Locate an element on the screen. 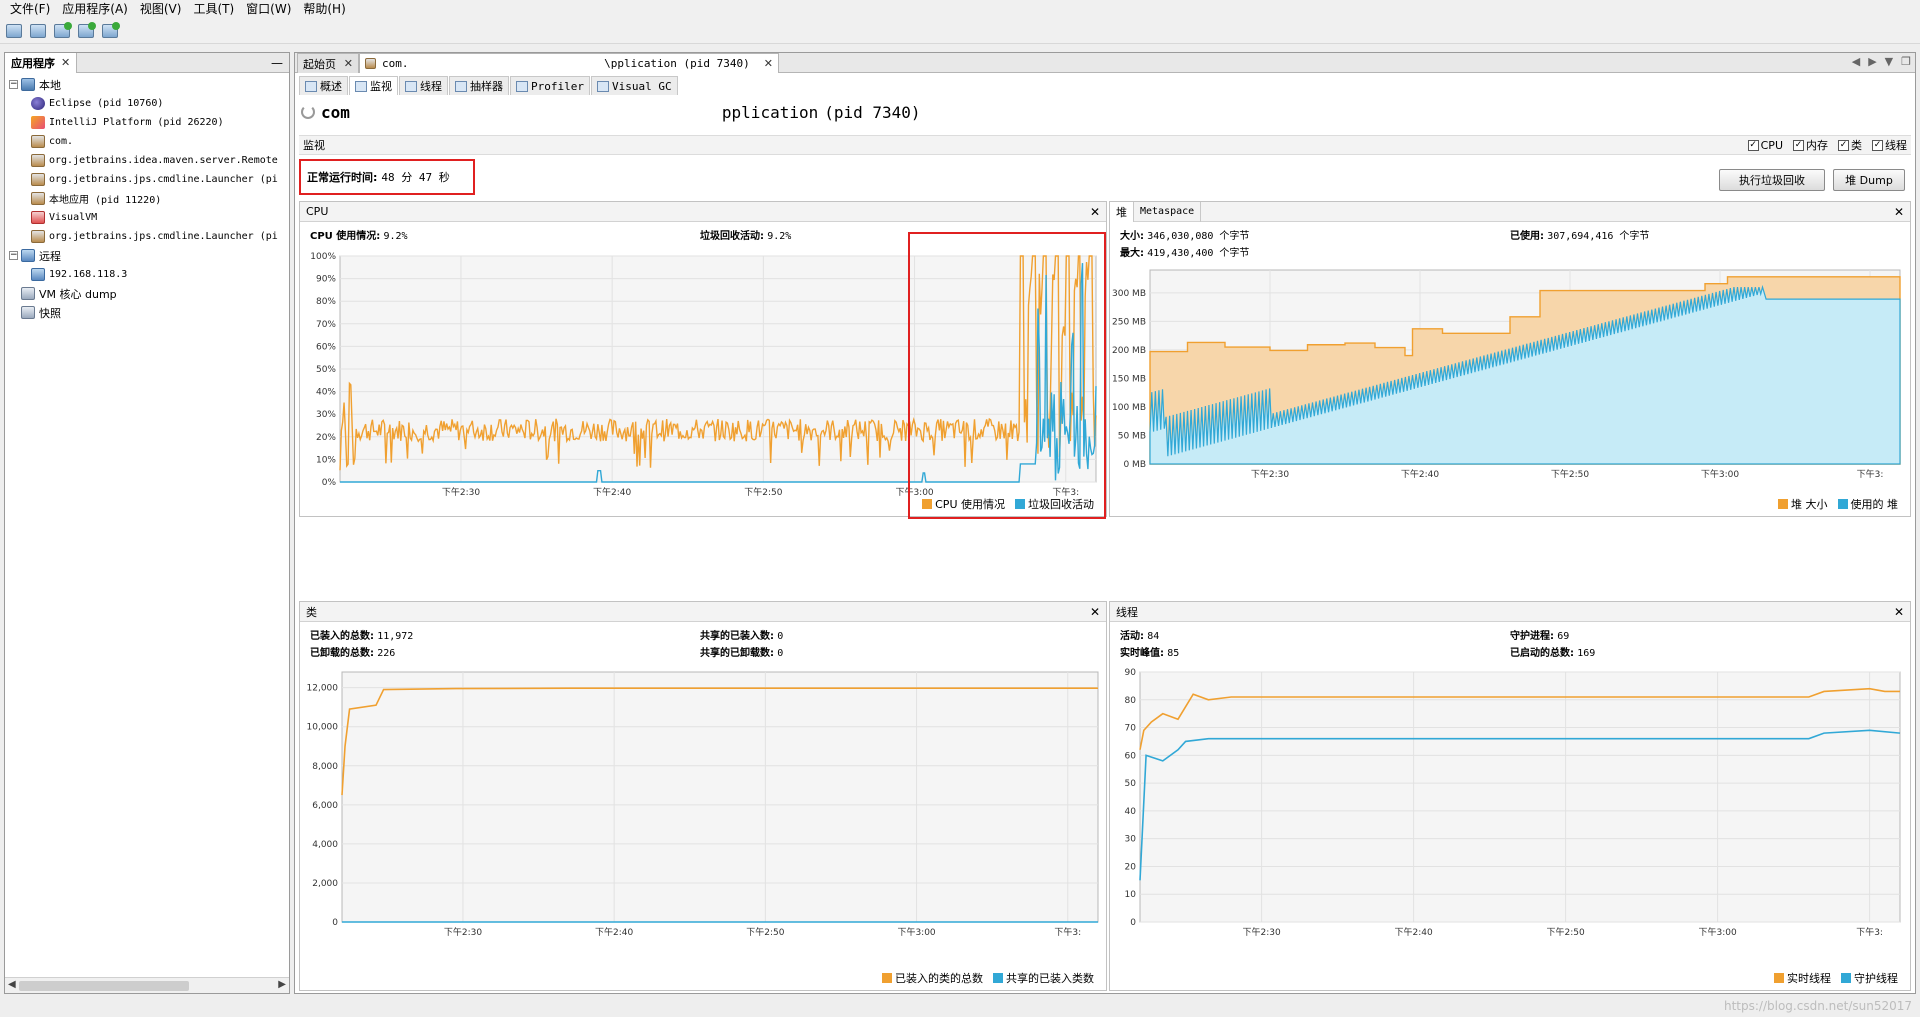 The width and height of the screenshot is (1920, 1017). heap-max-row: 最大: 419,430,400 个字节 is located at coordinates (1184, 253).